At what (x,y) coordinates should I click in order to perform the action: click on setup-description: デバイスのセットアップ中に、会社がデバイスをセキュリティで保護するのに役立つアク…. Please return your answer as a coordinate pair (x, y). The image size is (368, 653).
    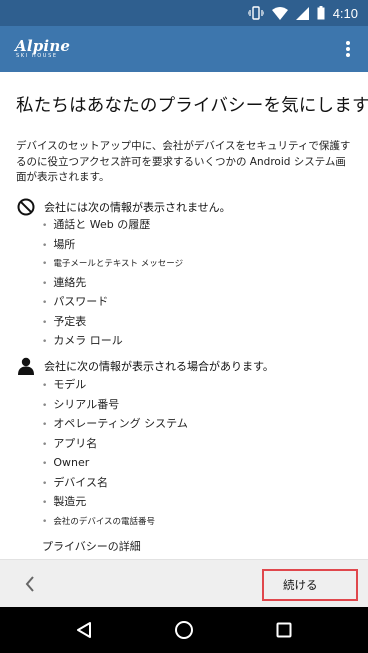
    Looking at the image, I should click on (183, 161).